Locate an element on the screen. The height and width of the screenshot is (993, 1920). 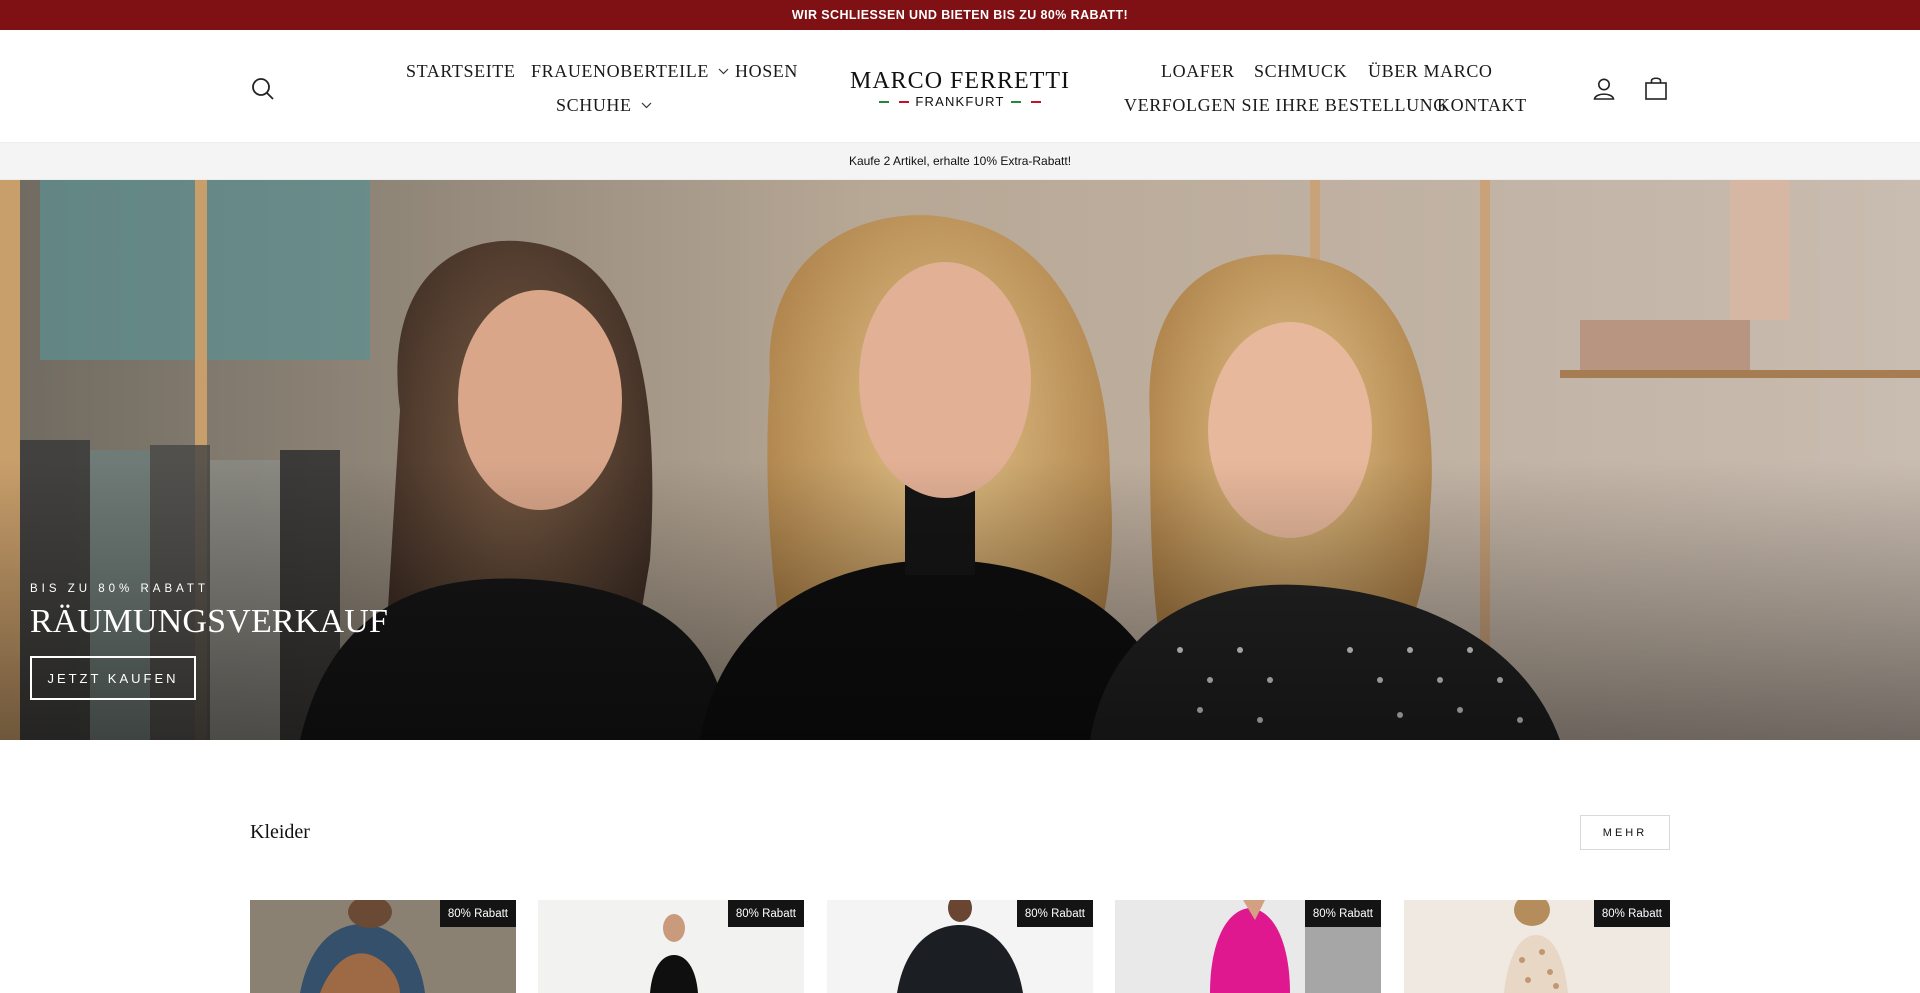
search-icon is located at coordinates (263, 89).